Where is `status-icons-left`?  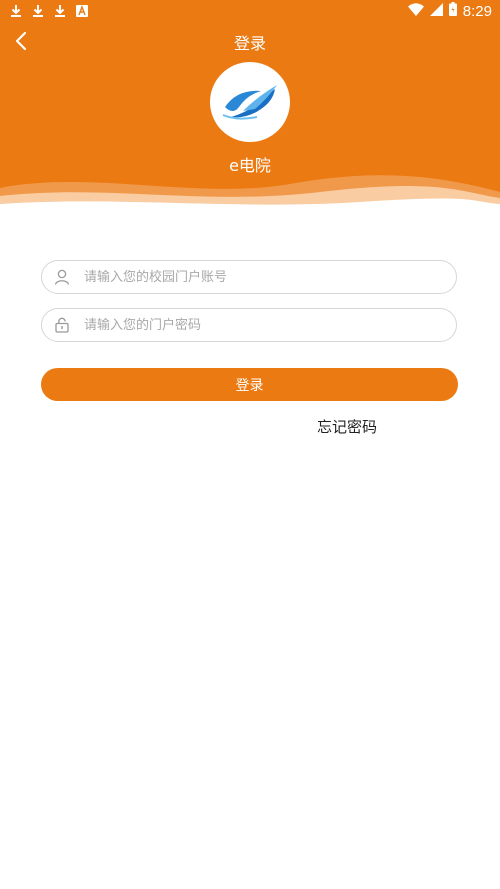
status-icons-left is located at coordinates (49, 11).